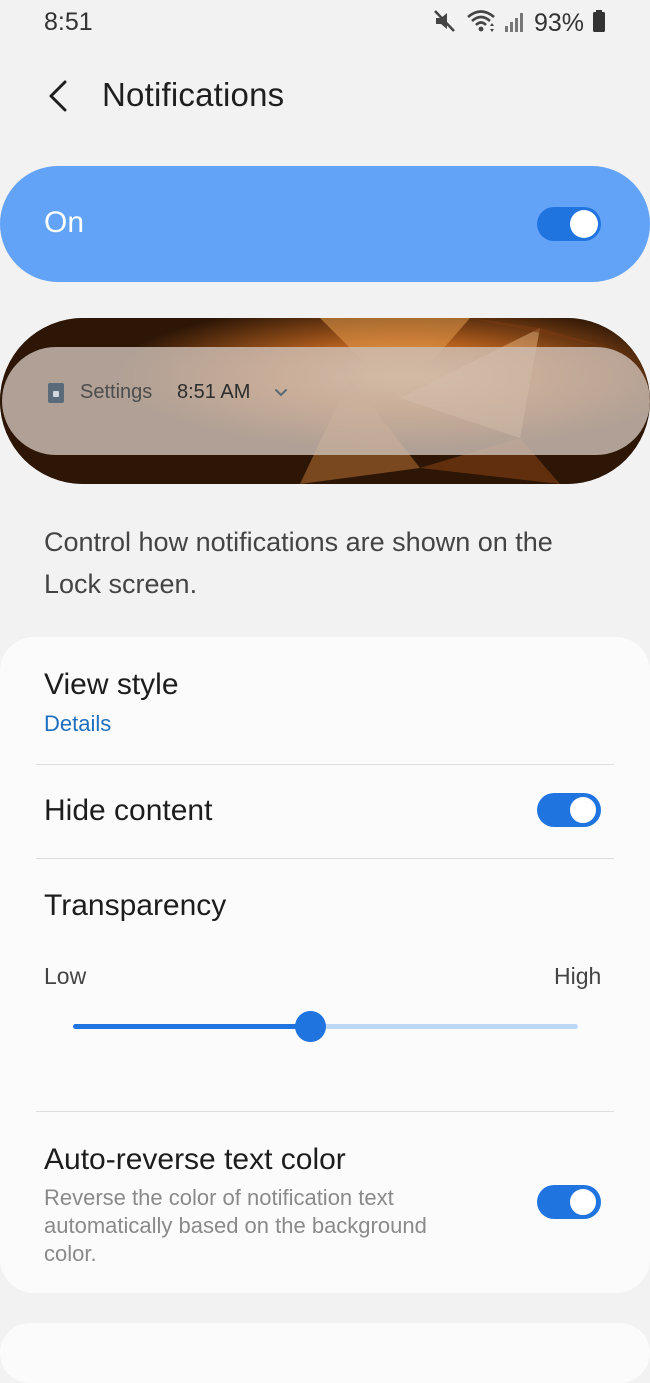  I want to click on header: Notifications, so click(325, 96).